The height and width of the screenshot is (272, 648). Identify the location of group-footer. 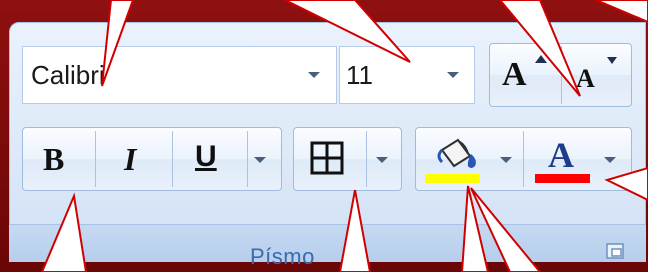
(327, 243).